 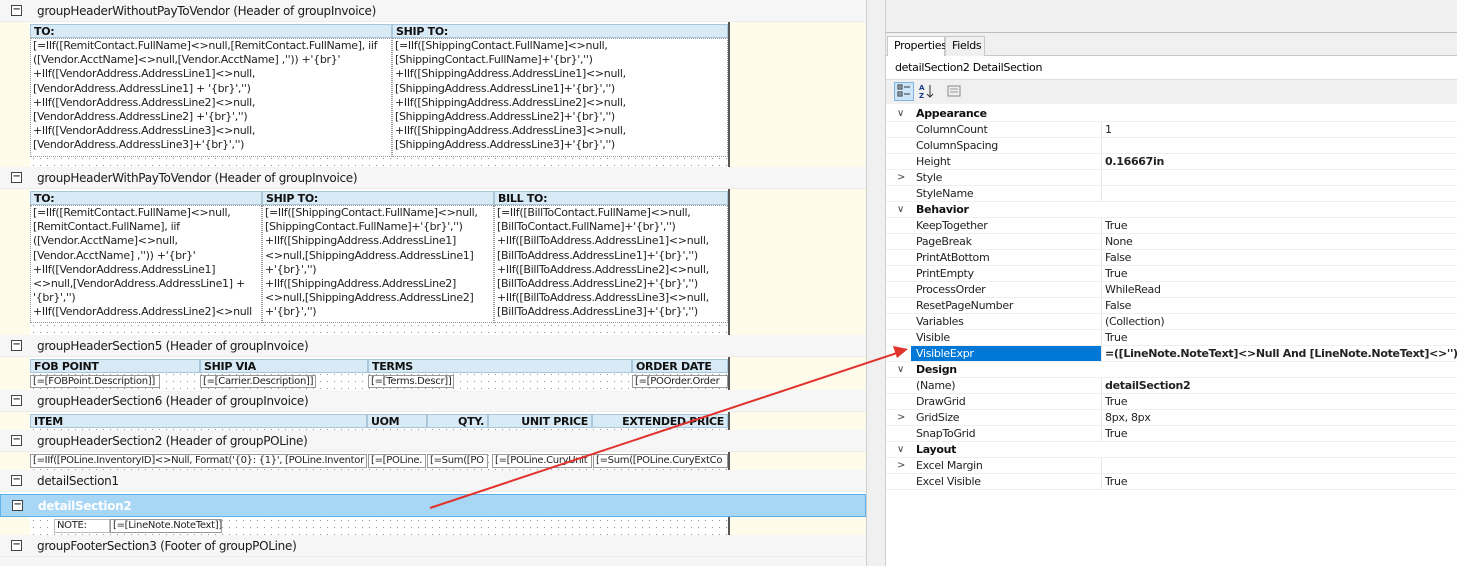 What do you see at coordinates (166, 526) in the screenshot?
I see `note-text-field: [=[LineNote.NoteText]]` at bounding box center [166, 526].